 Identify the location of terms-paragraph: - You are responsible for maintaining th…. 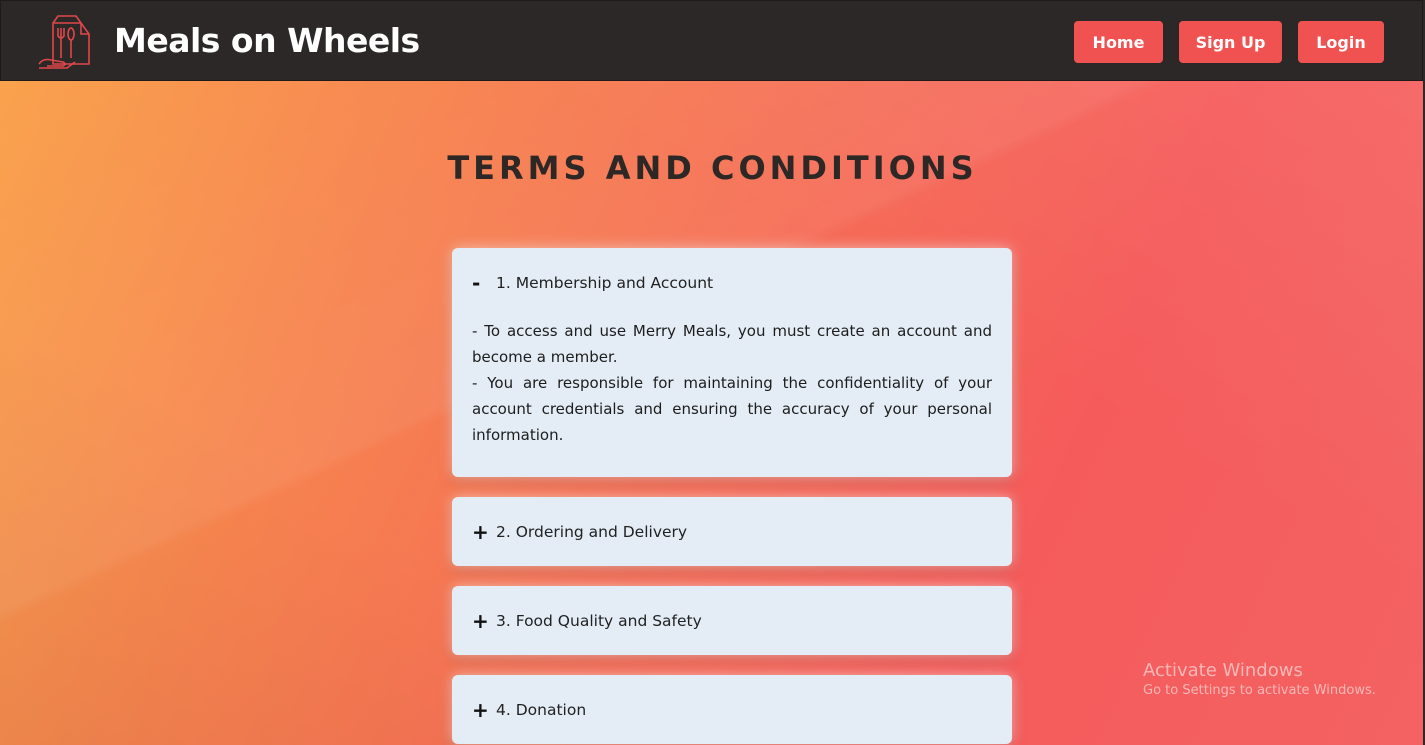
(732, 409).